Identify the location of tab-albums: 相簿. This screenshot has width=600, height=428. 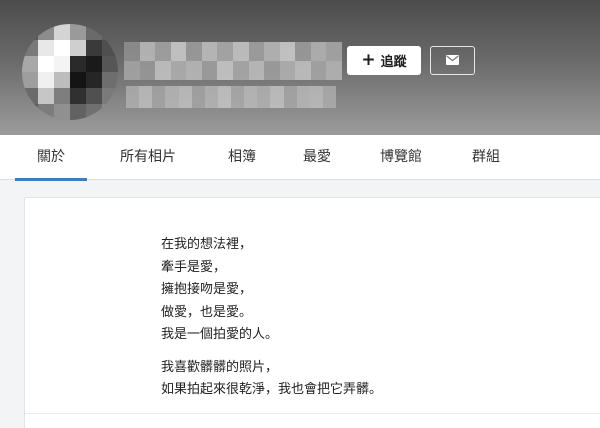
(242, 157).